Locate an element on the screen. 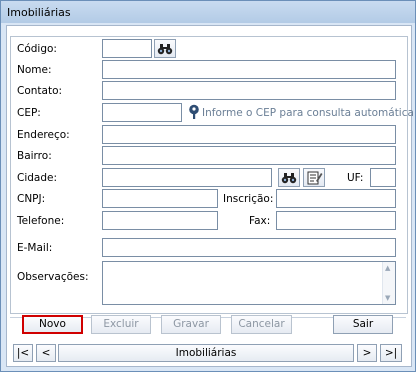  notepad-icon is located at coordinates (315, 178).